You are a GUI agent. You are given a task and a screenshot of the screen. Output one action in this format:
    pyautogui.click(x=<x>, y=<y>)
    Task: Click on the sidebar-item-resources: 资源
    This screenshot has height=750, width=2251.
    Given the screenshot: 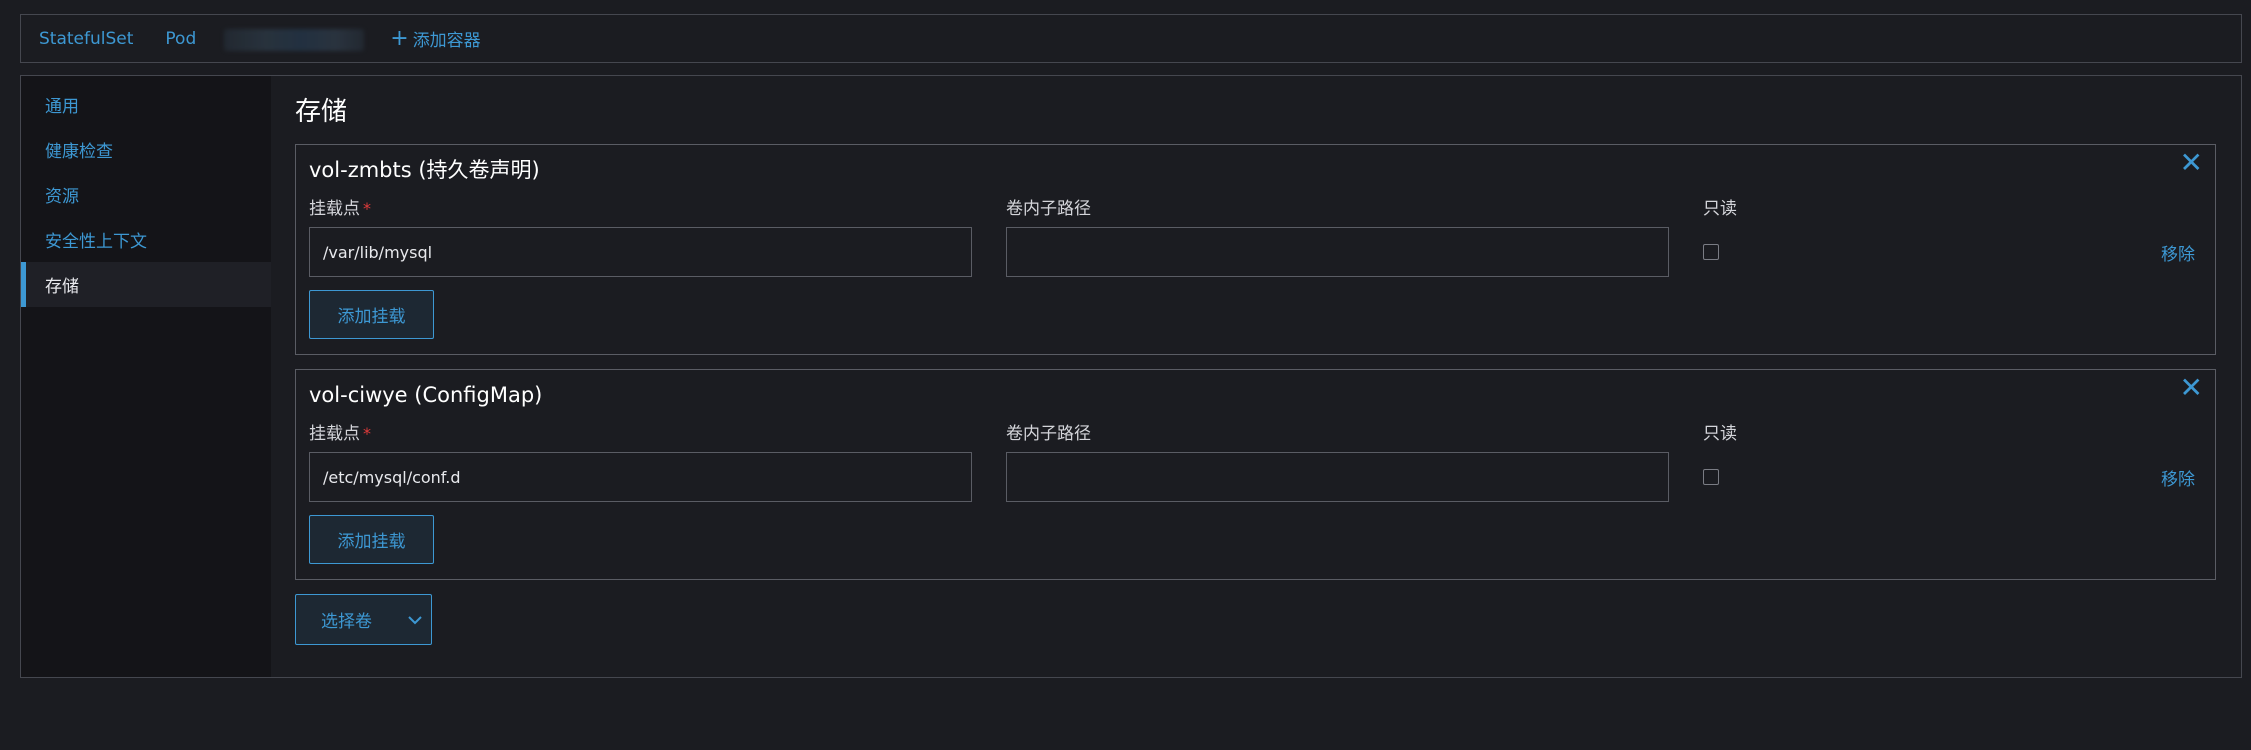 What is the action you would take?
    pyautogui.click(x=146, y=194)
    